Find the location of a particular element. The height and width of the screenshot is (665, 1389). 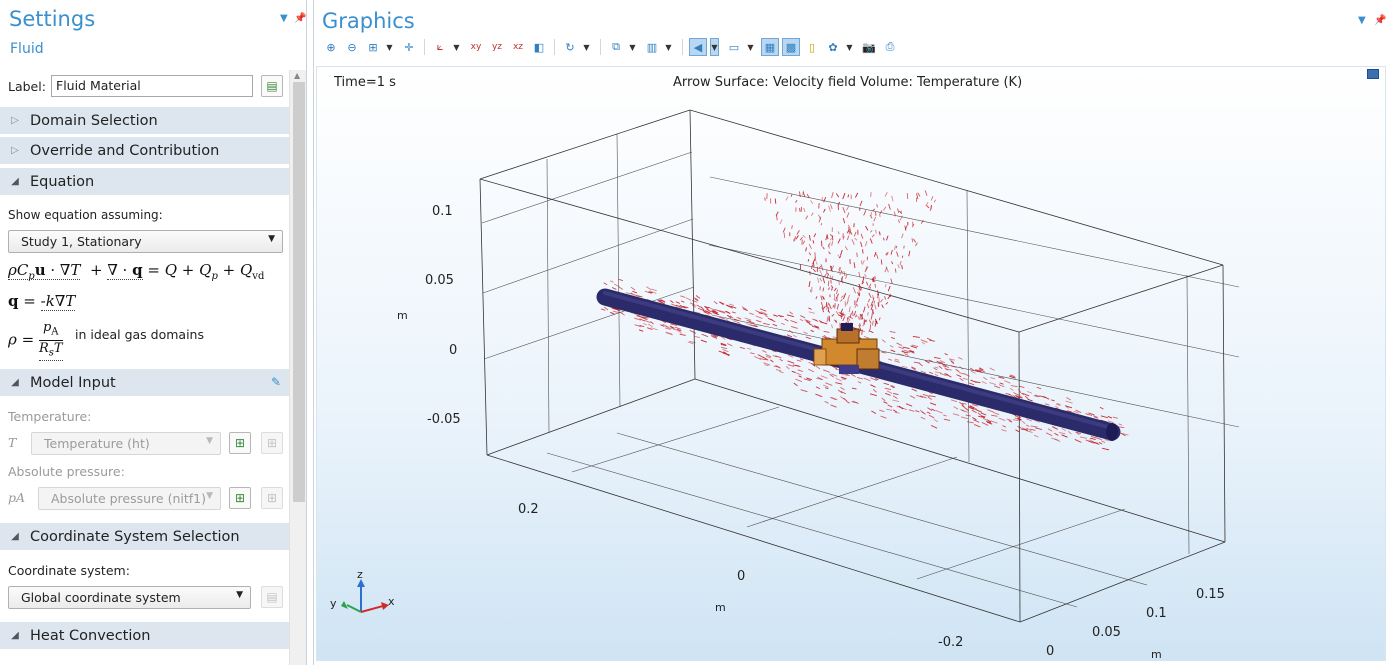

select-dropdown-icon: ▼ is located at coordinates (632, 47).